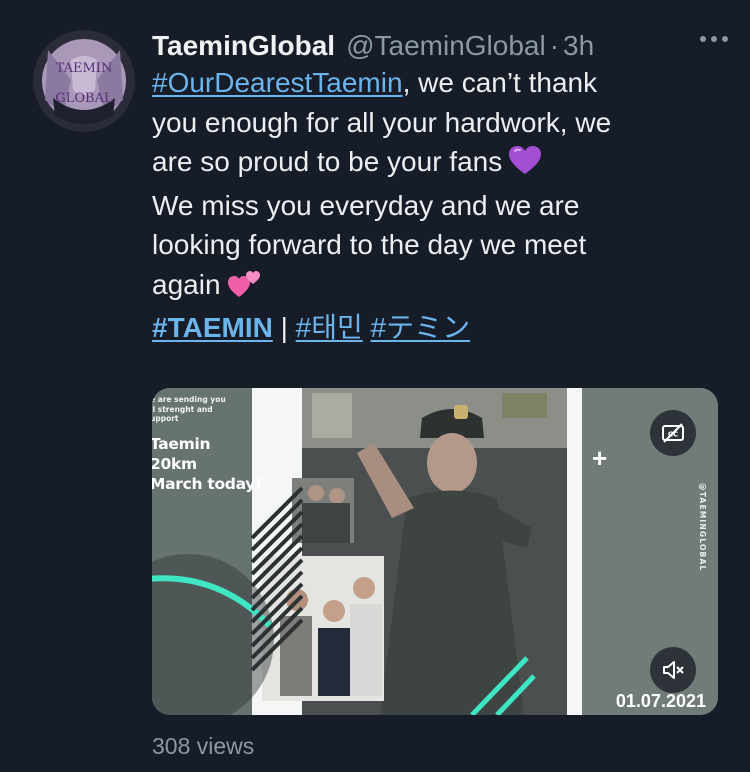  Describe the element at coordinates (186, 284) in the screenshot. I see `tweet-line-6: again` at that location.